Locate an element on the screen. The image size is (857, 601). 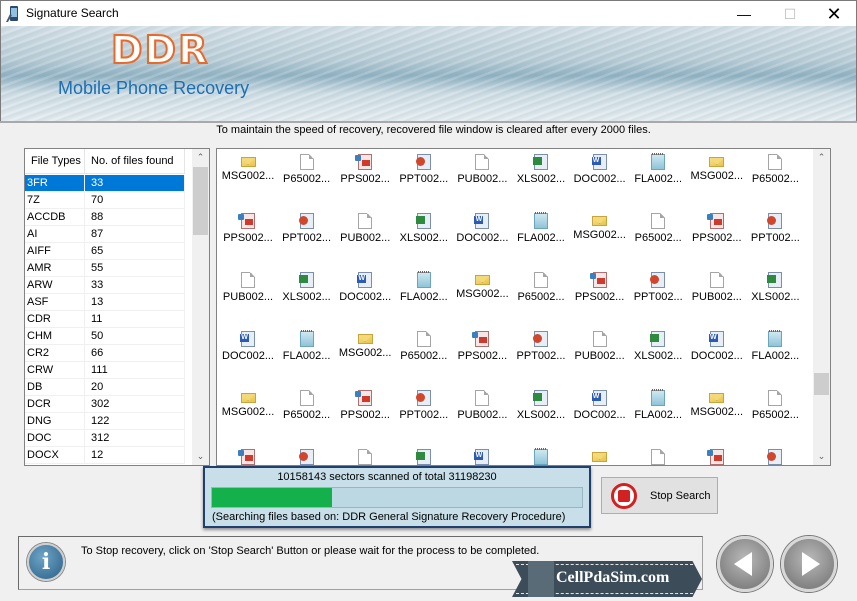
table-row: AIFF 65 is located at coordinates (105, 251).